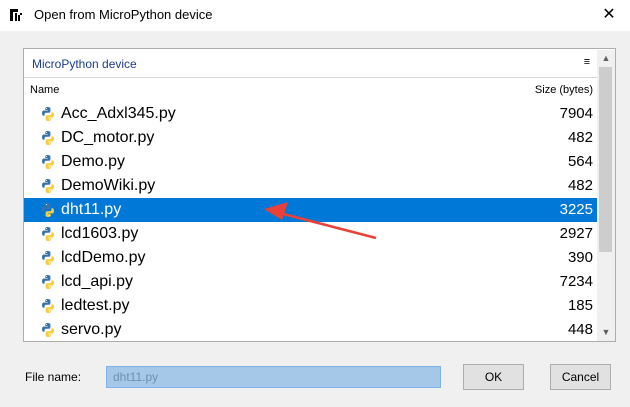  What do you see at coordinates (580, 257) in the screenshot?
I see `file-size: 390` at bounding box center [580, 257].